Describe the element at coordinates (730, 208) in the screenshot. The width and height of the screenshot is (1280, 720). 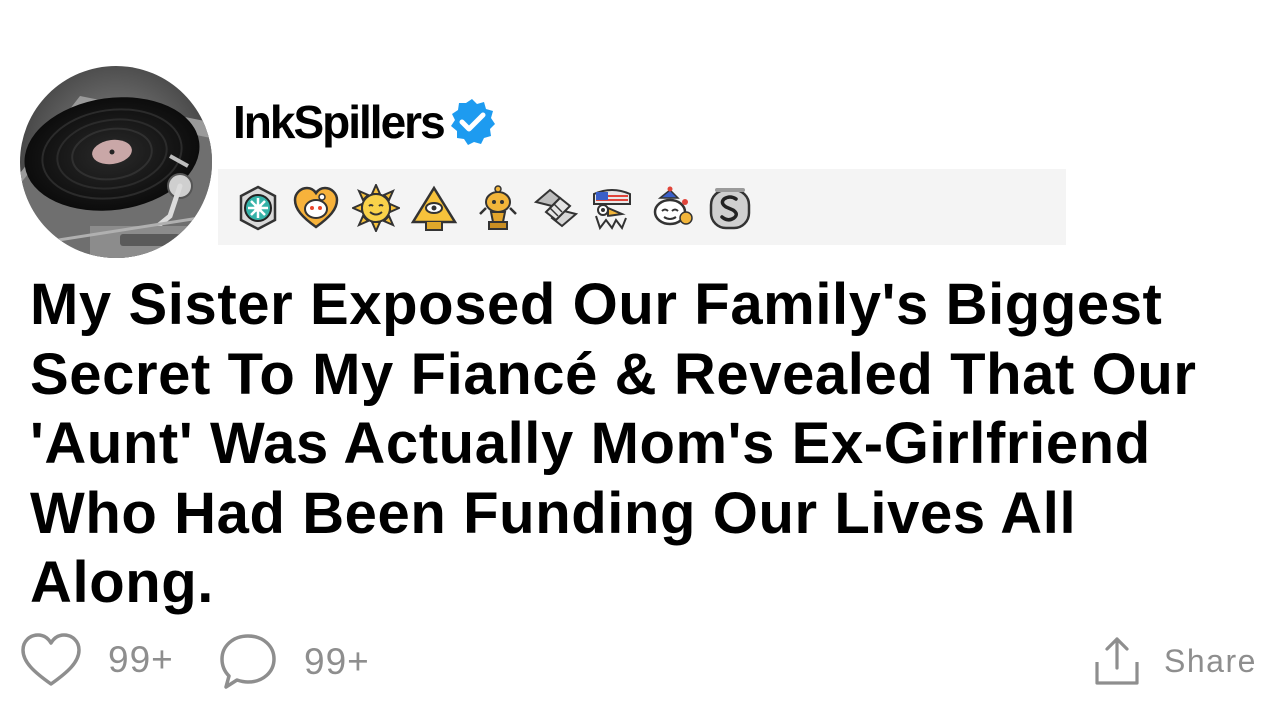
I see `silver-s-award-icon` at that location.